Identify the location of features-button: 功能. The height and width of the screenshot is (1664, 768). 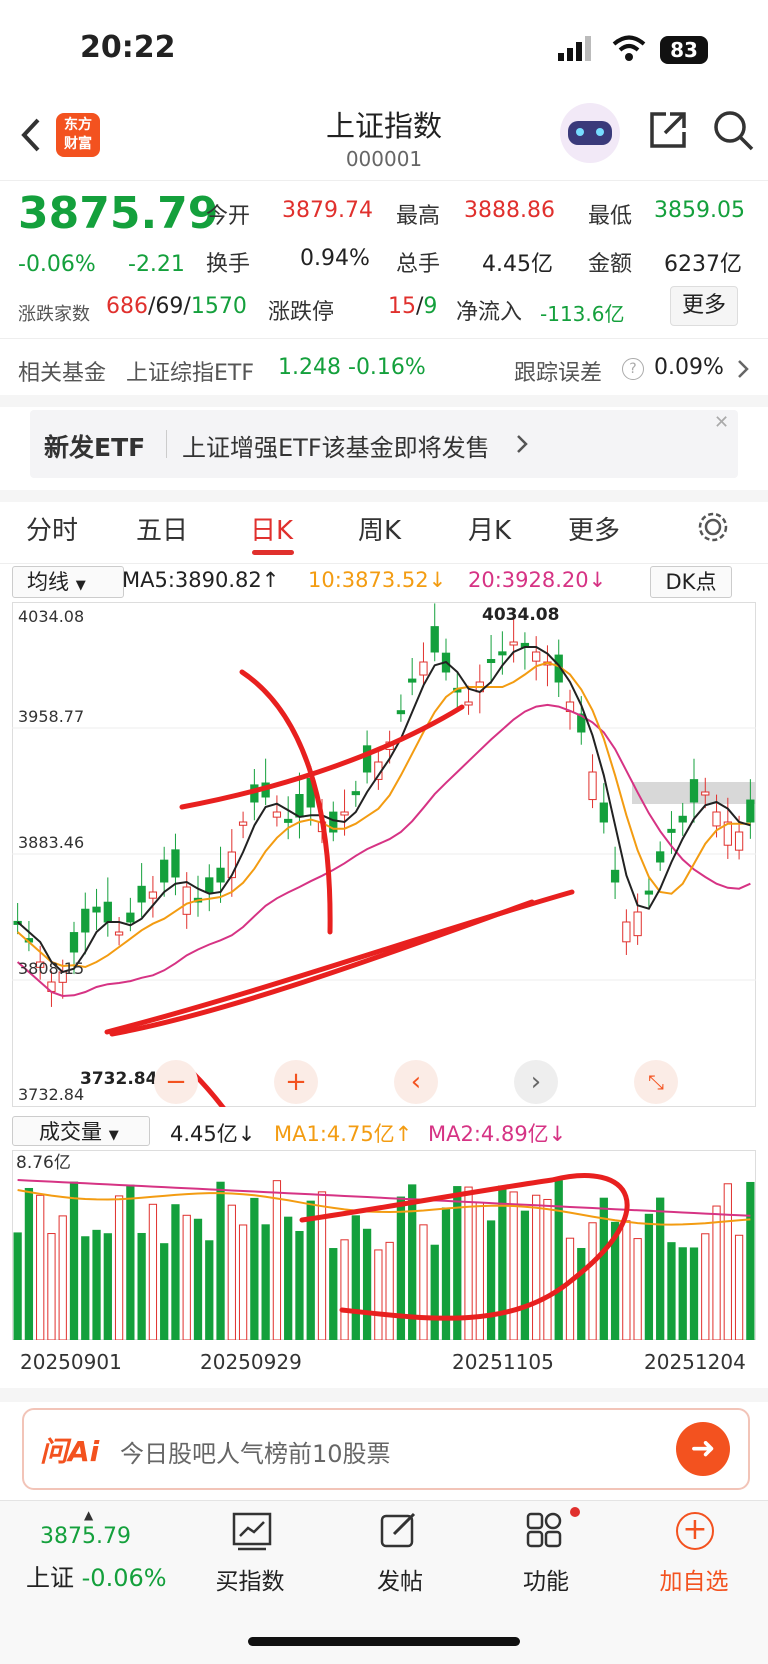
(546, 1579).